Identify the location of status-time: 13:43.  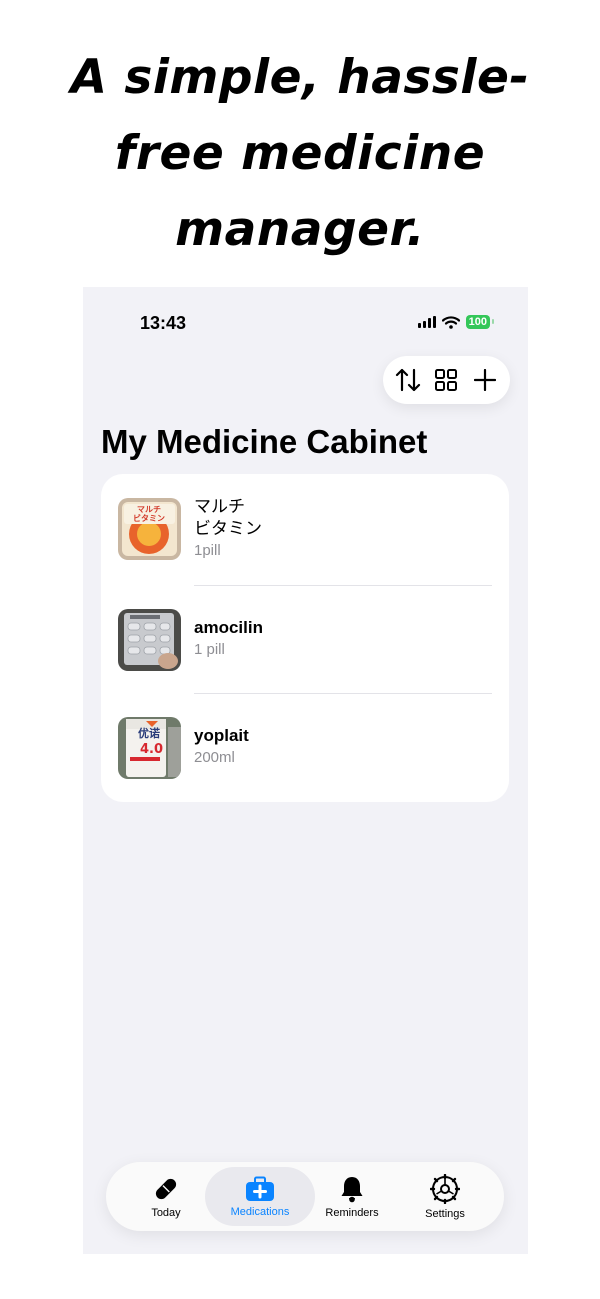
(163, 323).